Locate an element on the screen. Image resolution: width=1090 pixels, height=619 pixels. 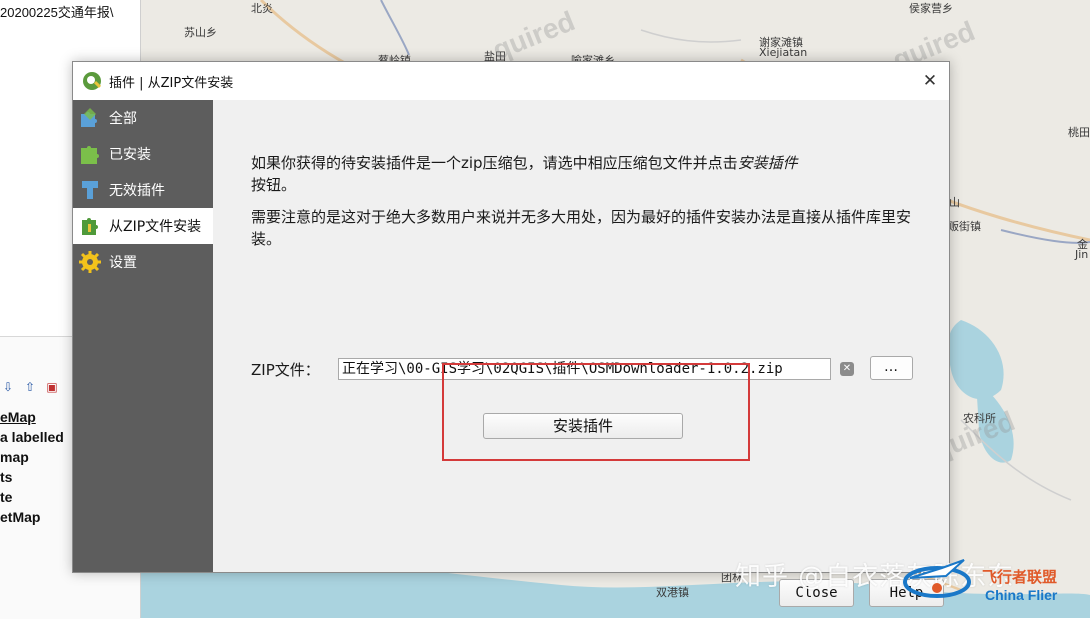
project-path-text: 20200225交通年报\ is located at coordinates (57, 12).